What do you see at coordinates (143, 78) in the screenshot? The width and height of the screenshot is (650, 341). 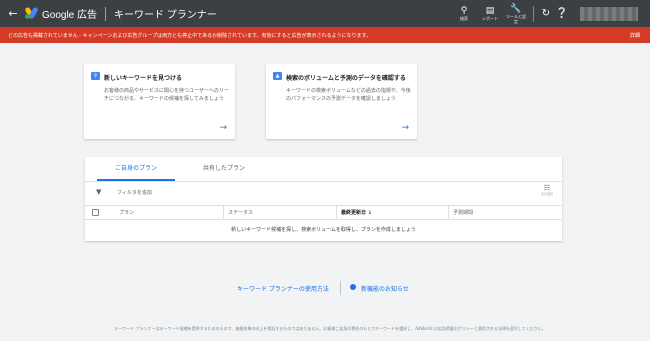 I see `discover-keywords-title: 新しいキーワードを見つける` at bounding box center [143, 78].